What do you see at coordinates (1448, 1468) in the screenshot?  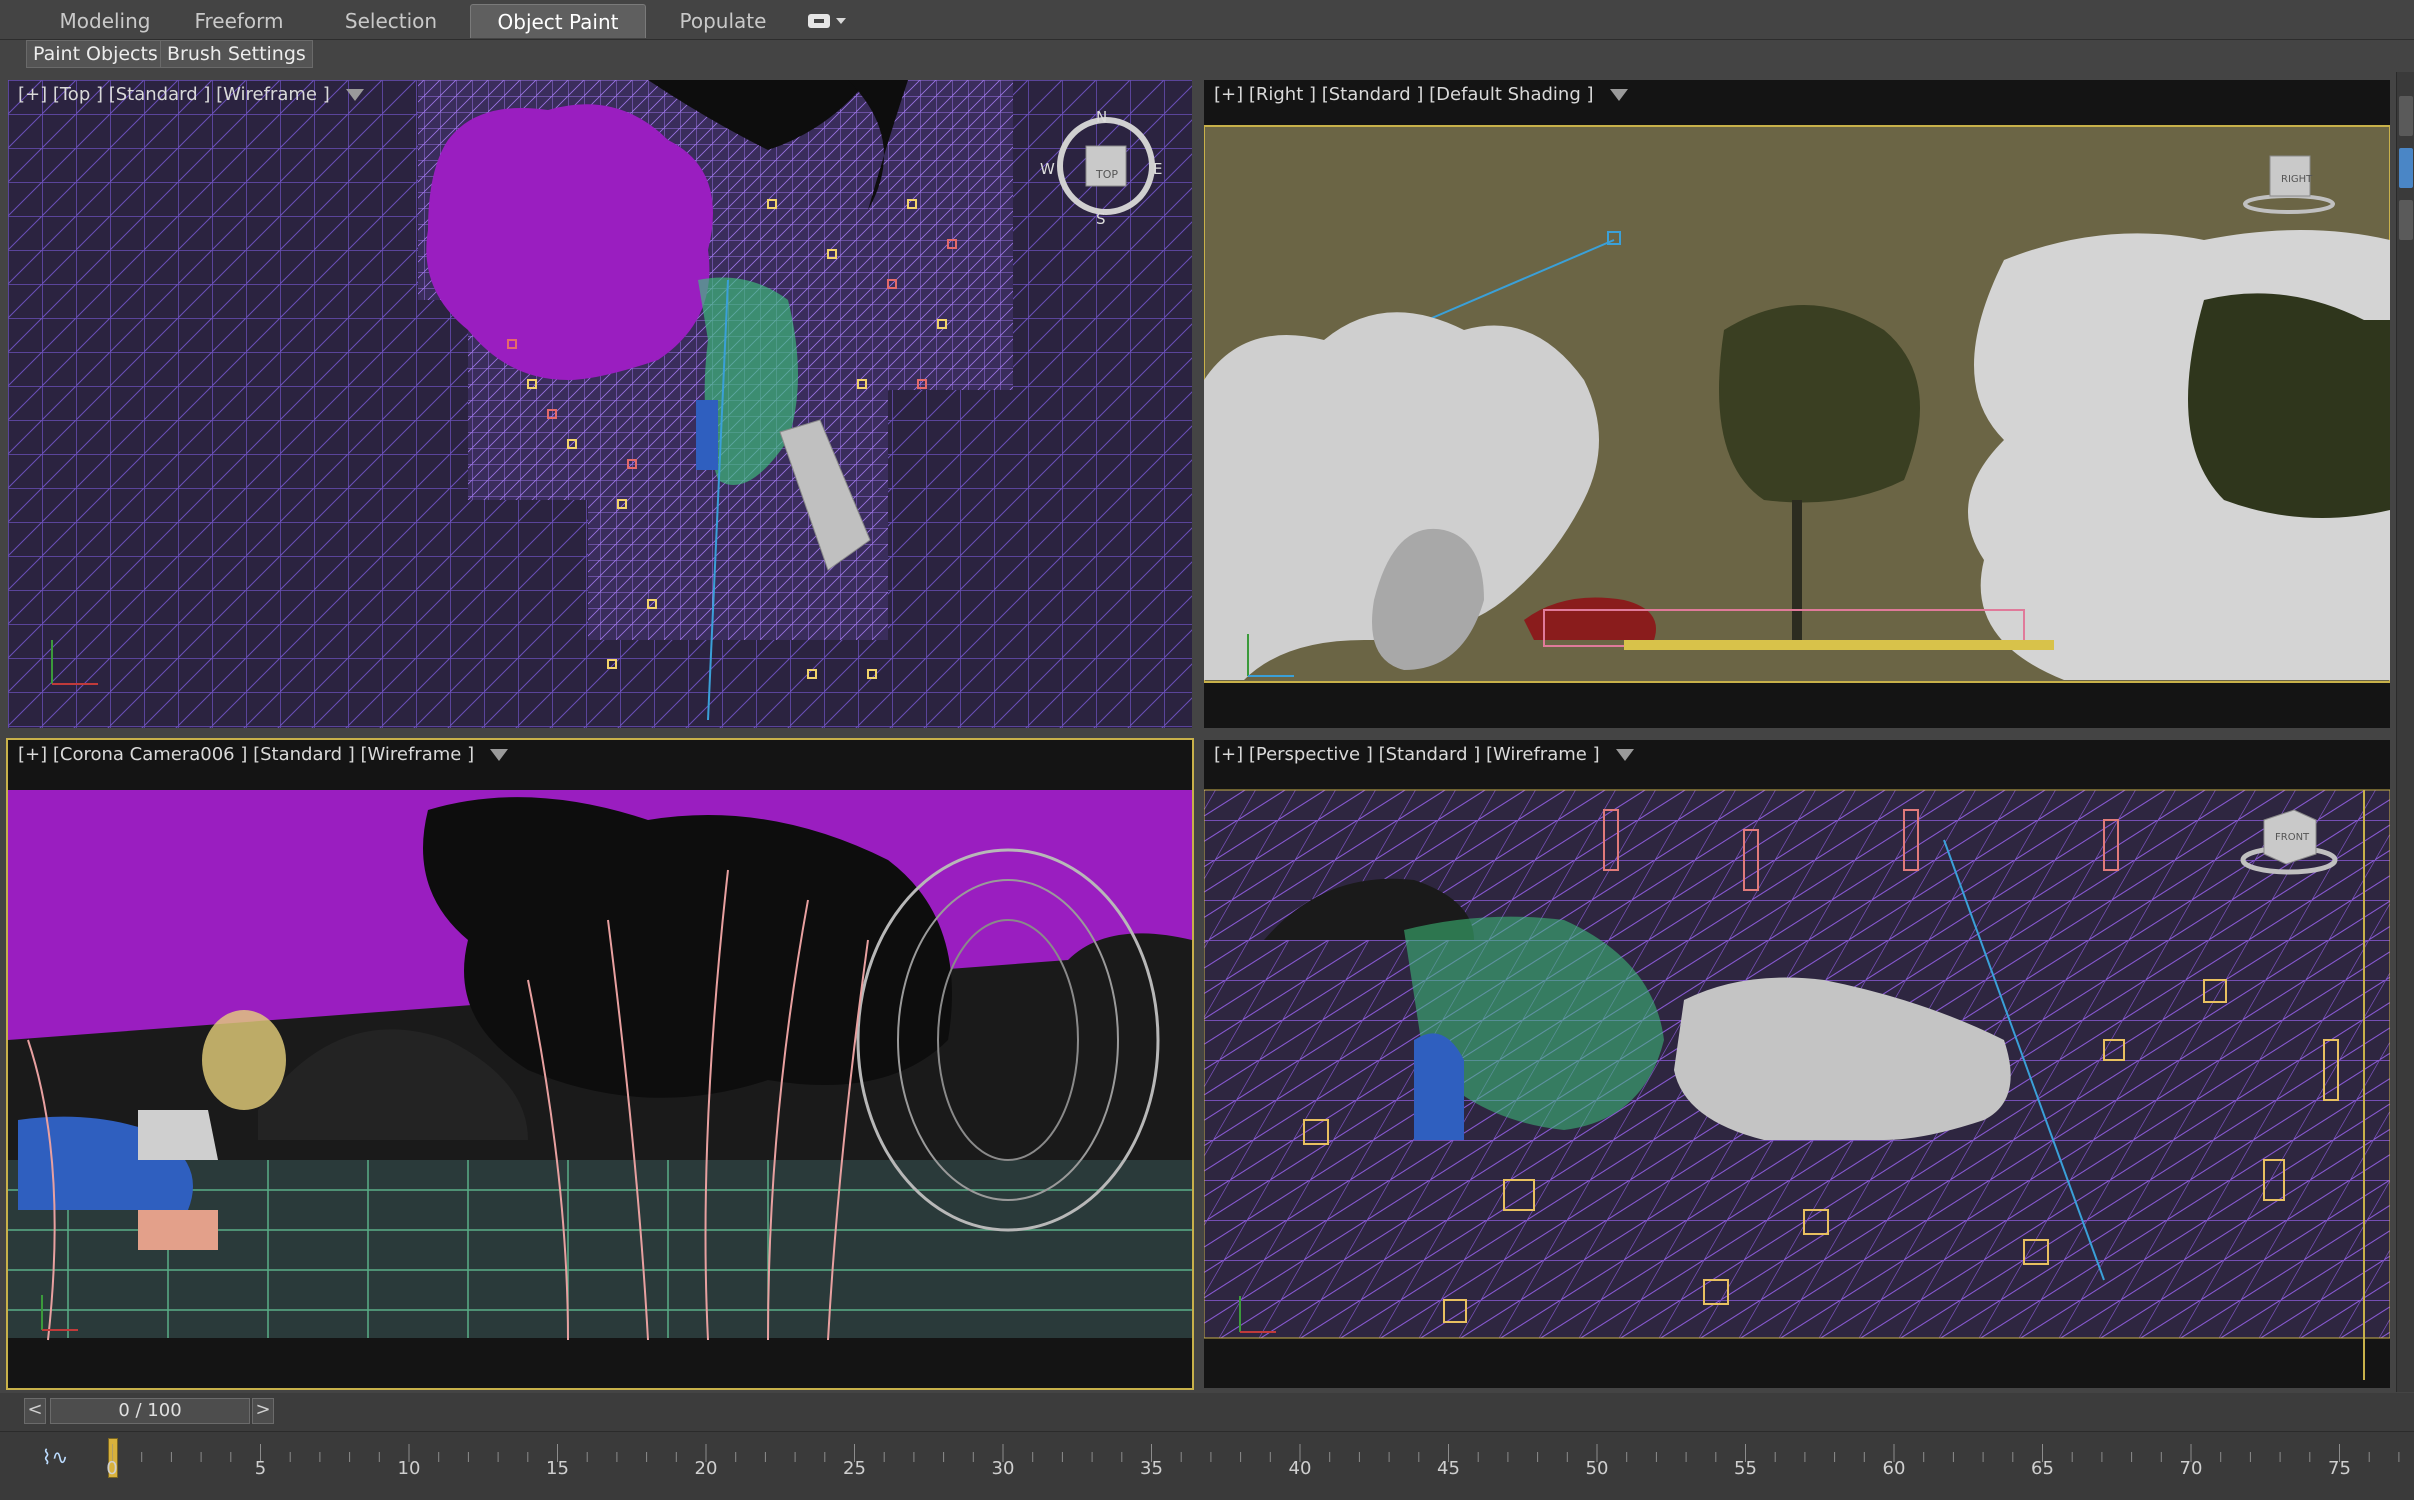 I see `timeline-tick-label: 45` at bounding box center [1448, 1468].